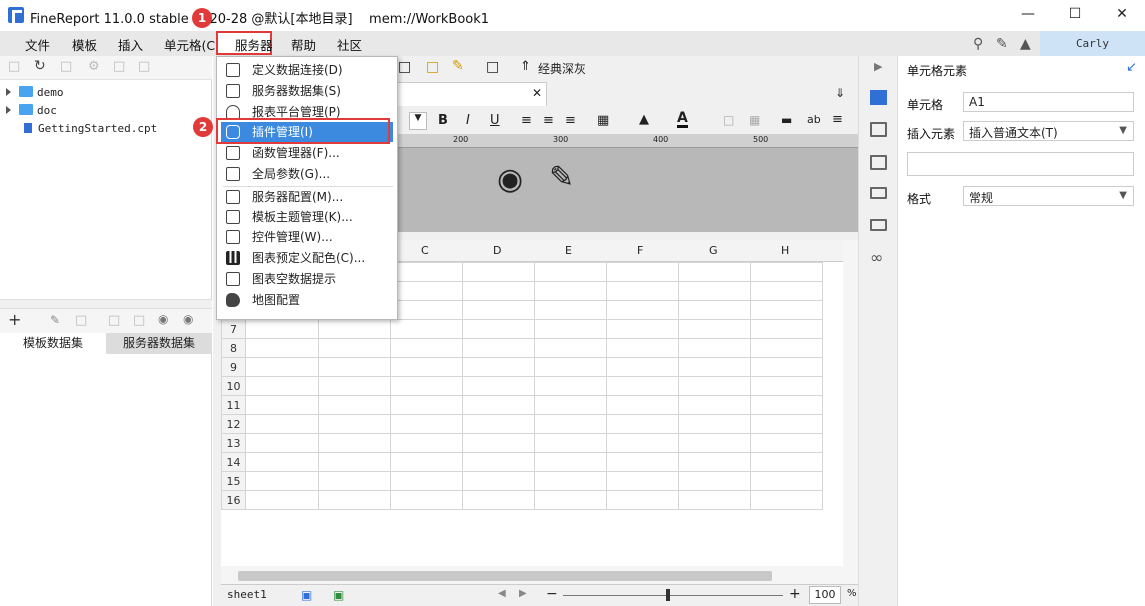 The image size is (1145, 606). Describe the element at coordinates (1075, 15) in the screenshot. I see `maximize-button: ☐` at that location.